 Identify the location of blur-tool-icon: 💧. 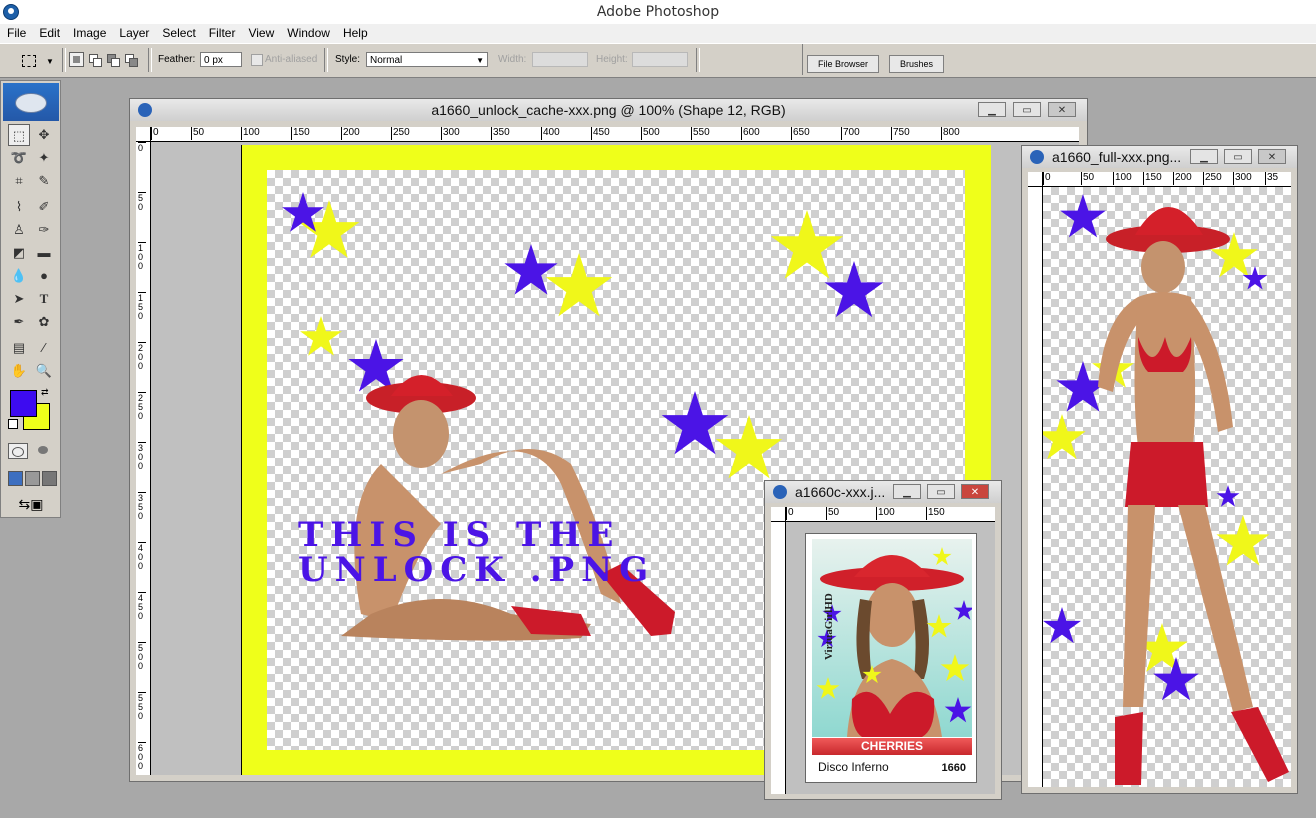
(19, 276).